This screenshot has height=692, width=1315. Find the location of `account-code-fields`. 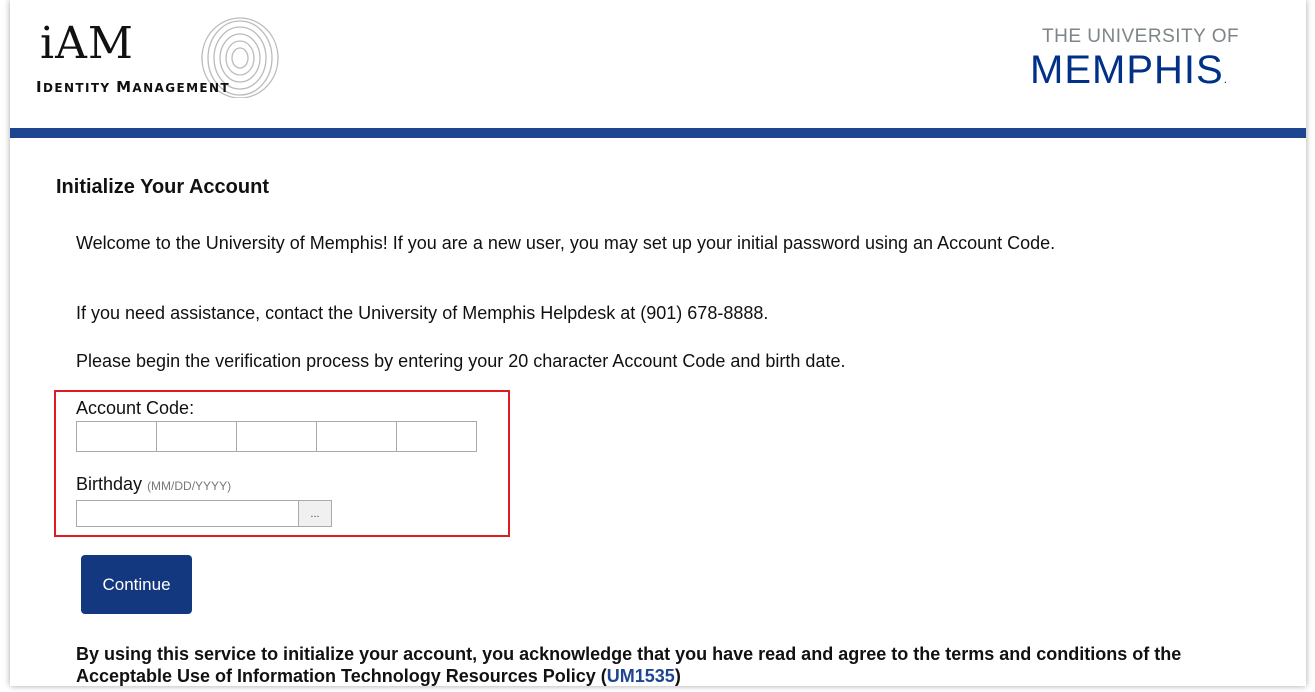

account-code-fields is located at coordinates (276, 436).